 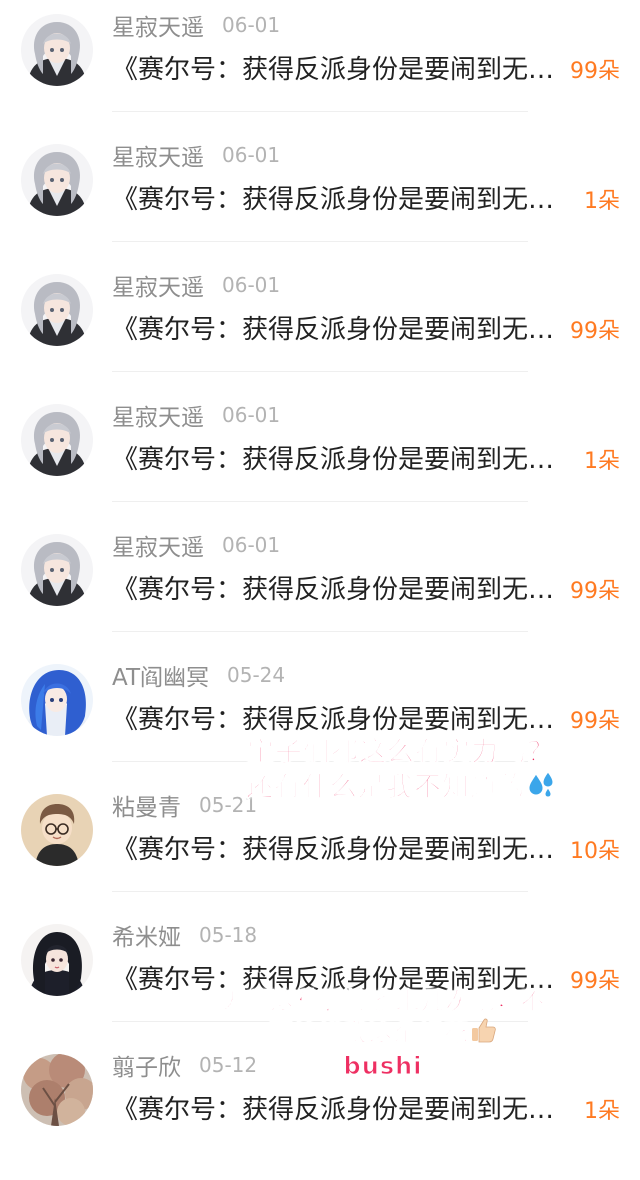 I want to click on user-name: 粘曼青, so click(x=146, y=805).